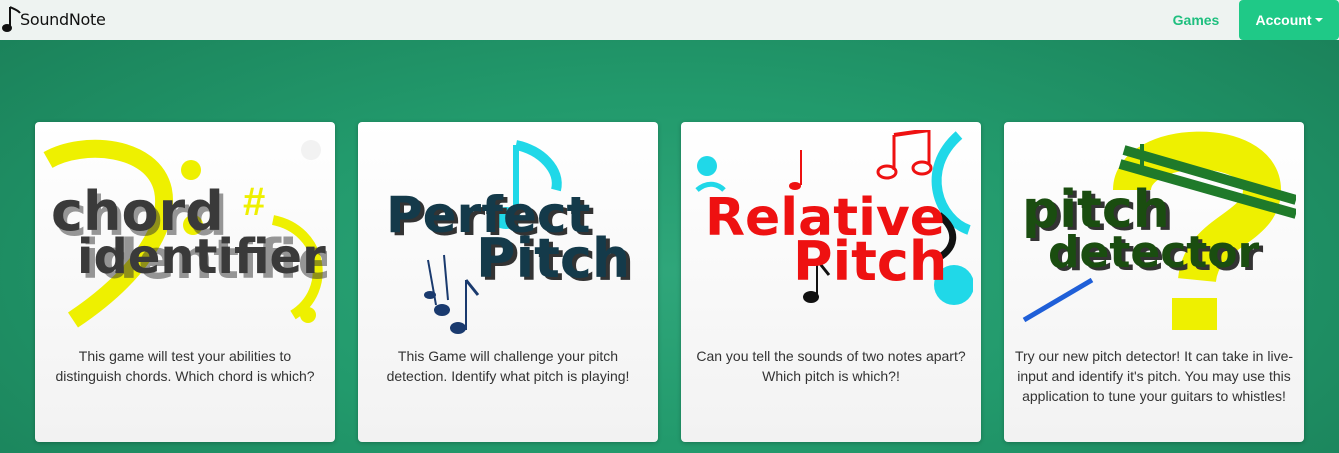  I want to click on perfect-pitch-title: Perfect Perfect Pitch Pitch, so click(510, 239).